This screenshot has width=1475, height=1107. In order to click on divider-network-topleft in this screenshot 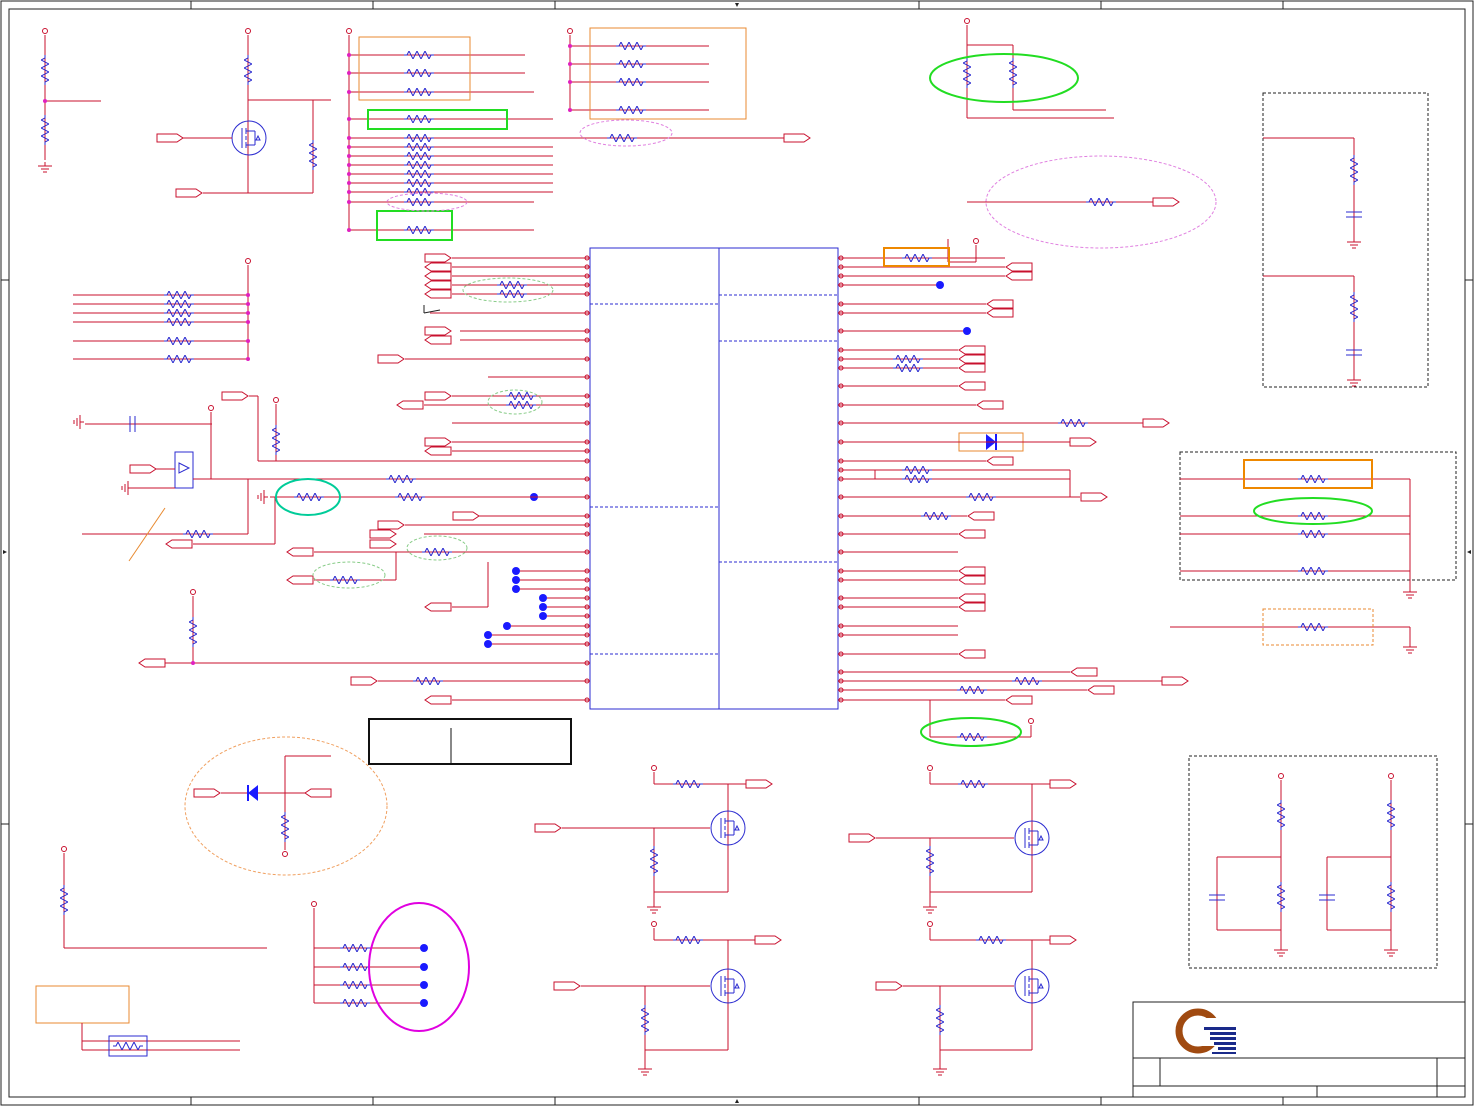, I will do `click(69, 100)`.